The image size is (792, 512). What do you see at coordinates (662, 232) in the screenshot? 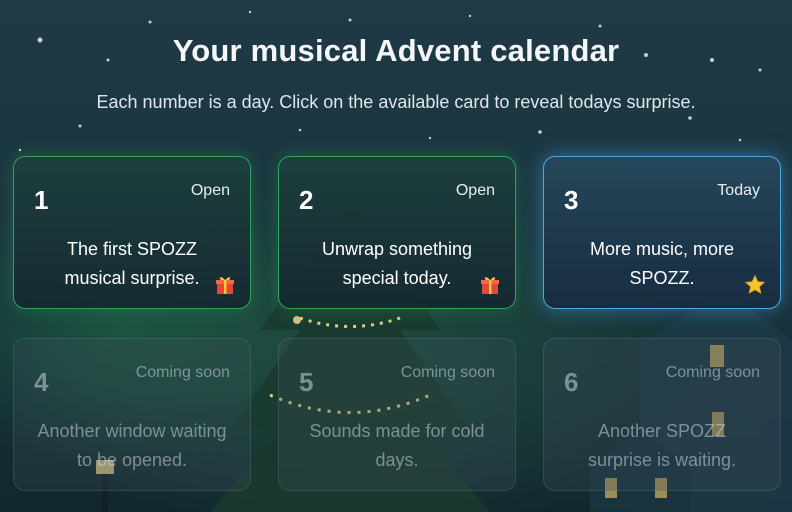
I see `day-card-3: 3 Today More music, more SPOZZ.` at bounding box center [662, 232].